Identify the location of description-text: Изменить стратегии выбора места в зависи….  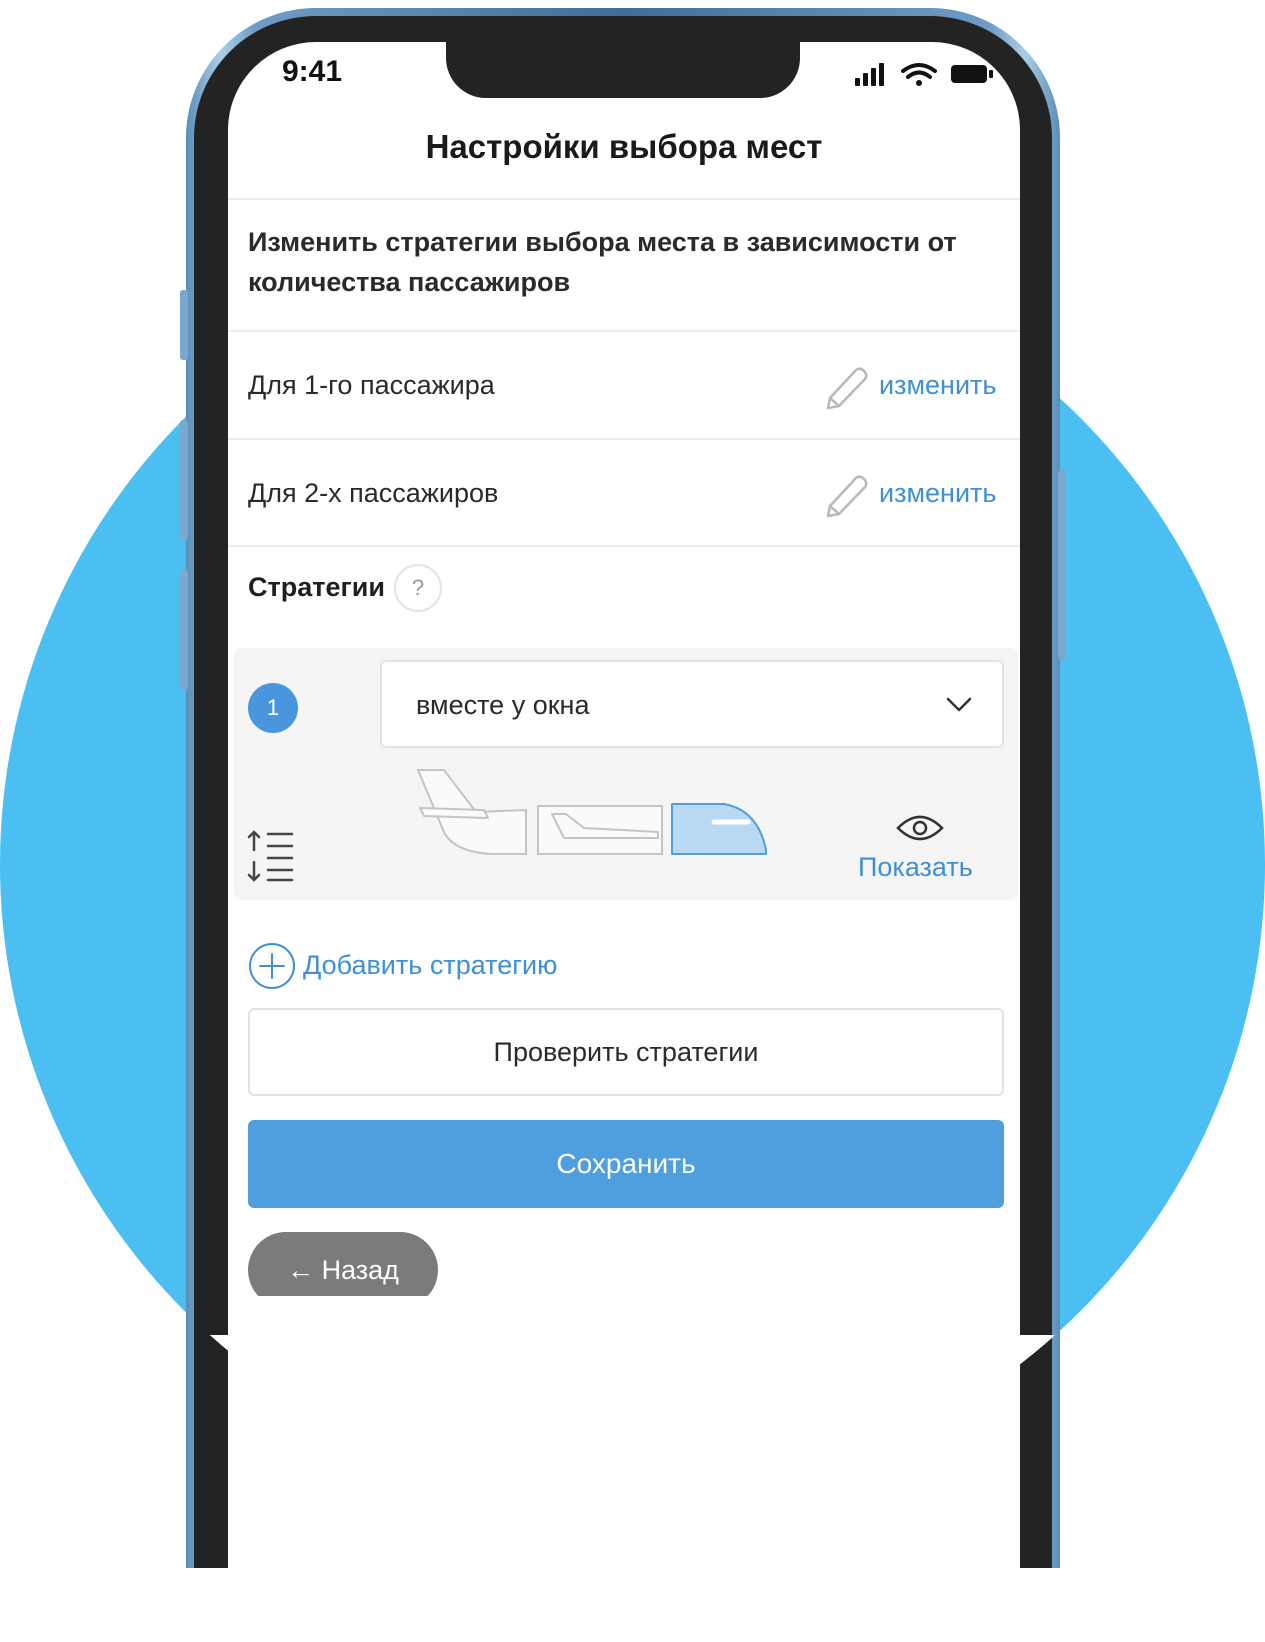
(602, 262).